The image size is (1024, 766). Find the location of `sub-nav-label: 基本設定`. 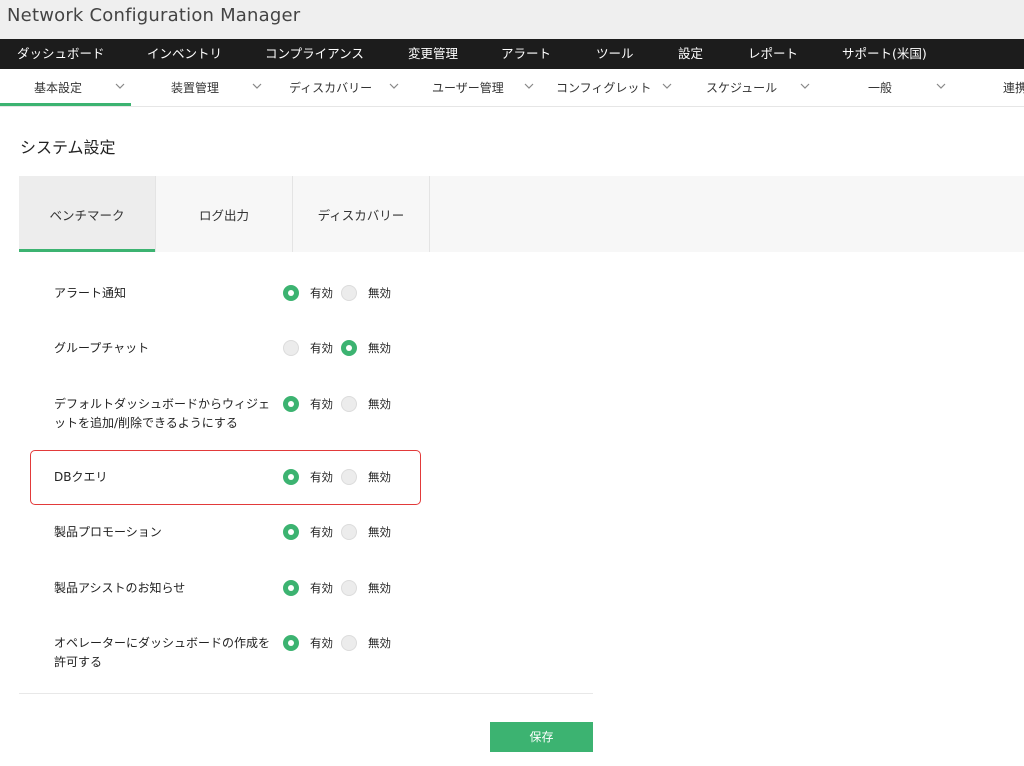

sub-nav-label: 基本設定 is located at coordinates (58, 88).